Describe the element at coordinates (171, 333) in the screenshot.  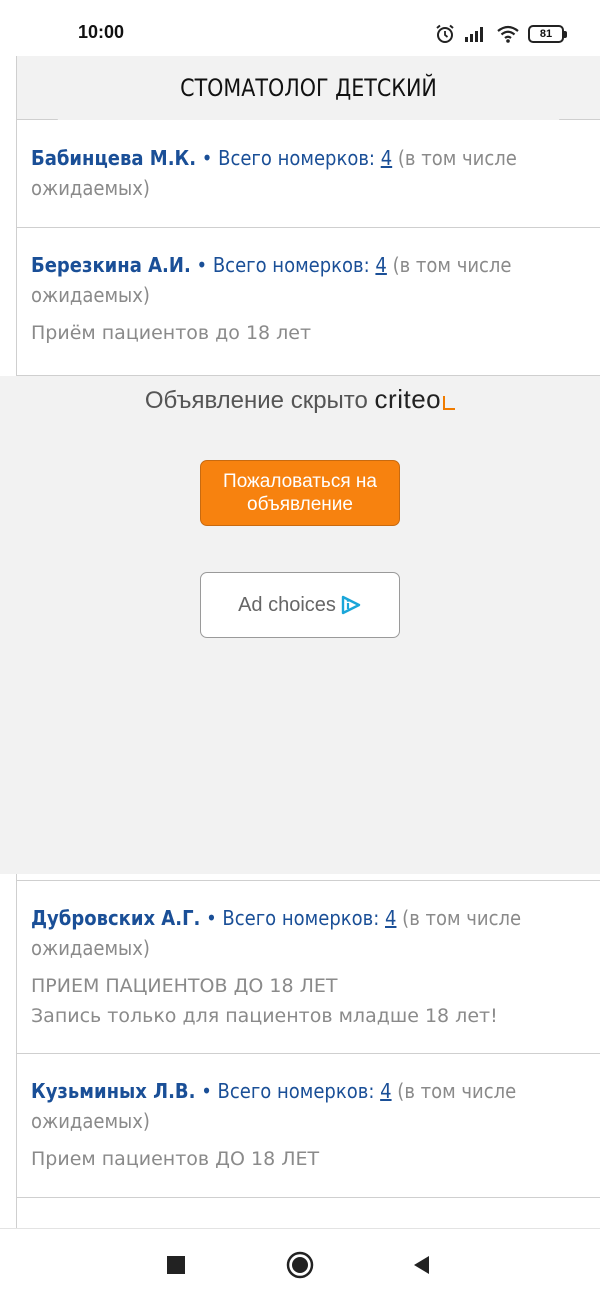
I see `doctor-note: Приём пациентов до 18 лет` at that location.